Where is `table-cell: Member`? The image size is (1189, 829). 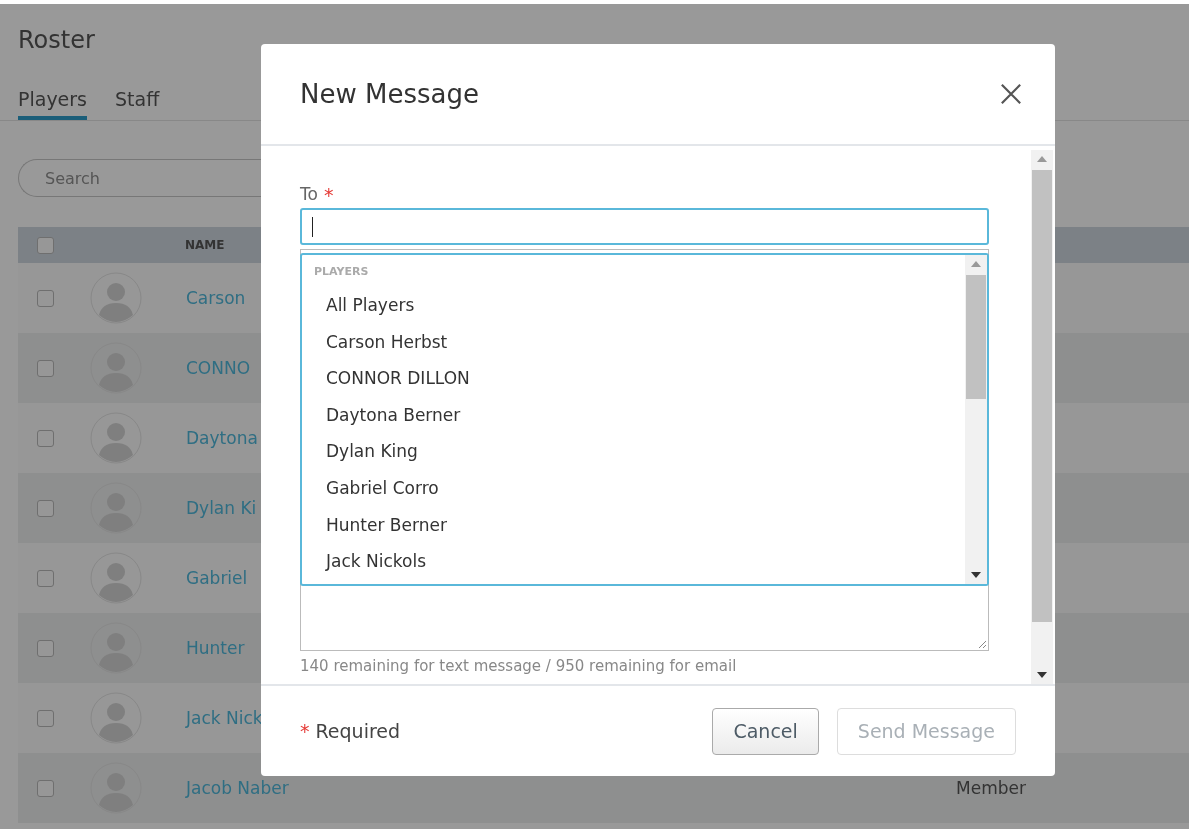 table-cell: Member is located at coordinates (991, 788).